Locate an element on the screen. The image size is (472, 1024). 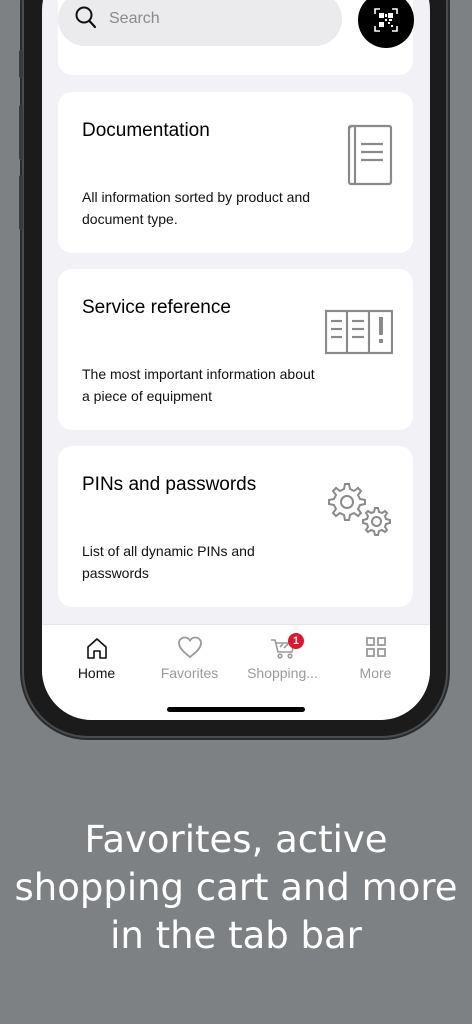
tab-bar: Home Favorites 1 Shopping... More is located at coordinates (236, 672).